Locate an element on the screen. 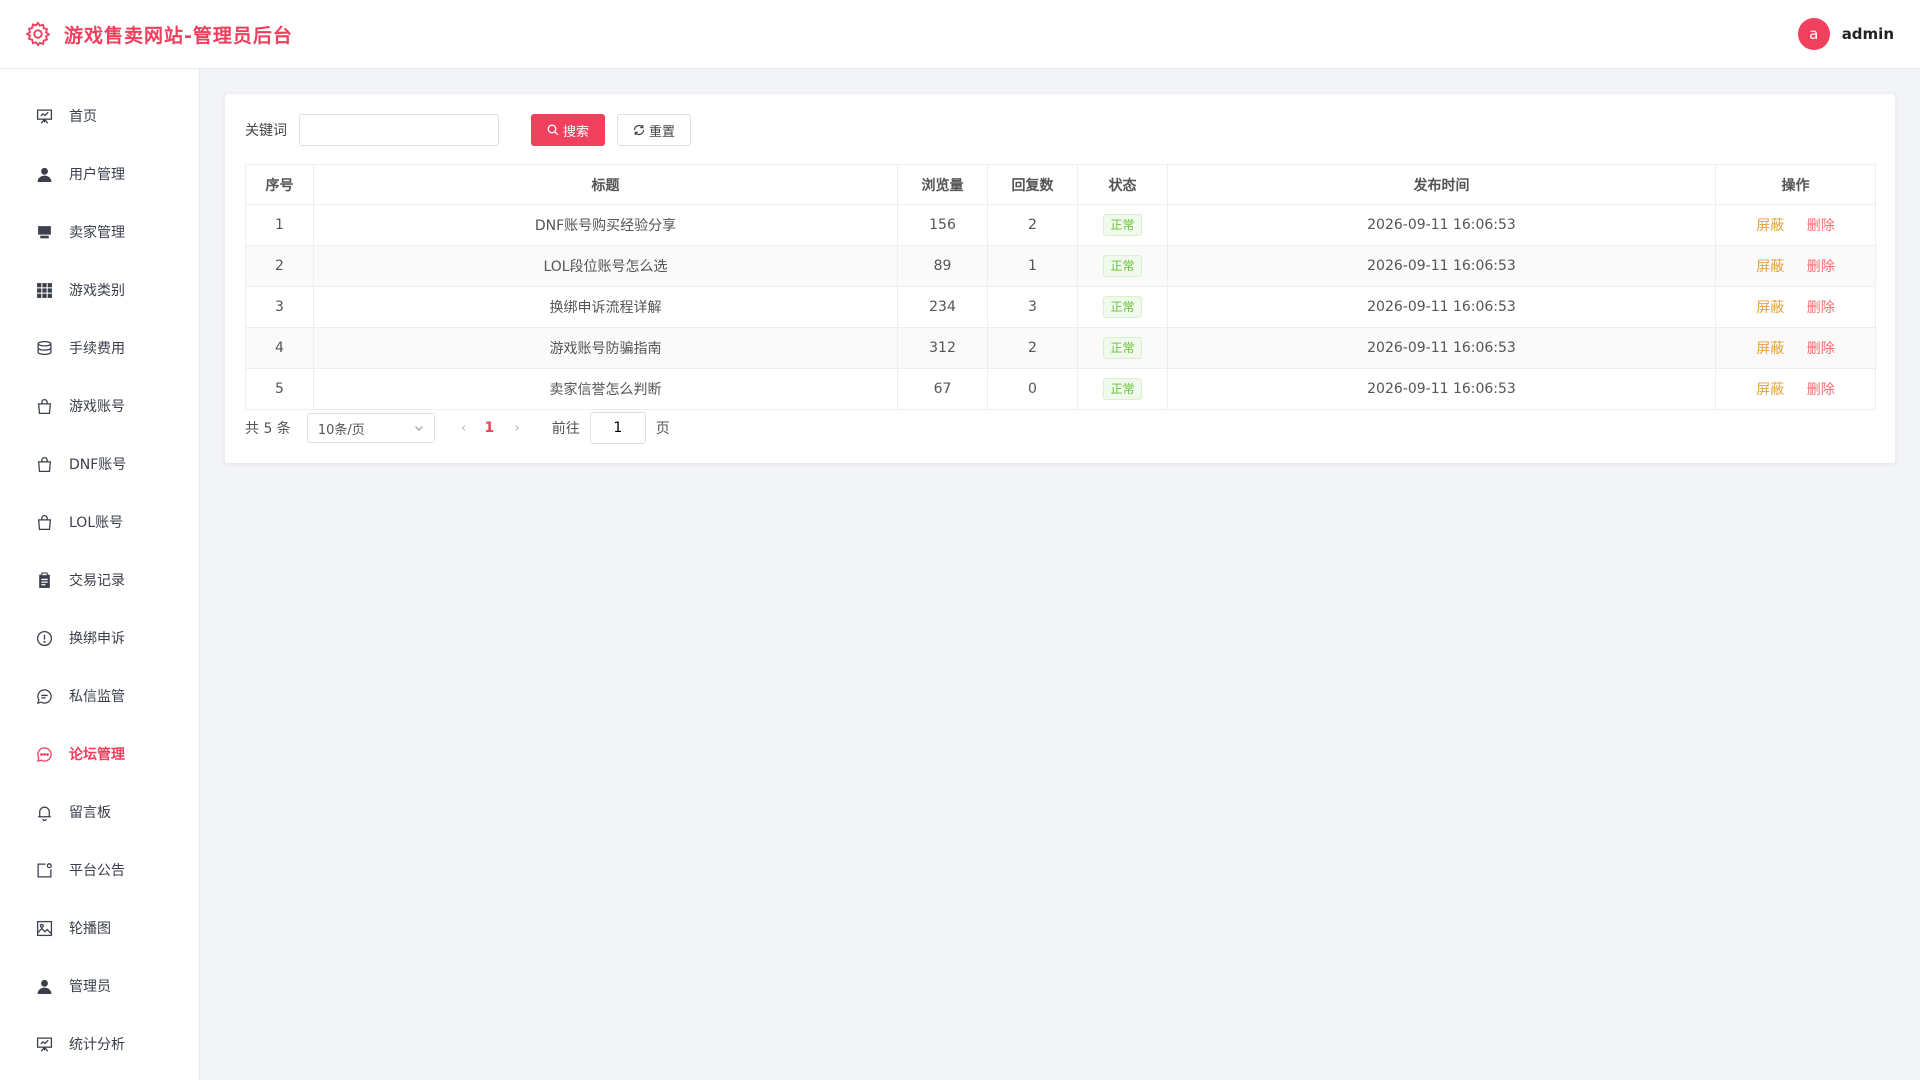 Image resolution: width=1920 pixels, height=1080 pixels. cell-views: 312 is located at coordinates (942, 348).